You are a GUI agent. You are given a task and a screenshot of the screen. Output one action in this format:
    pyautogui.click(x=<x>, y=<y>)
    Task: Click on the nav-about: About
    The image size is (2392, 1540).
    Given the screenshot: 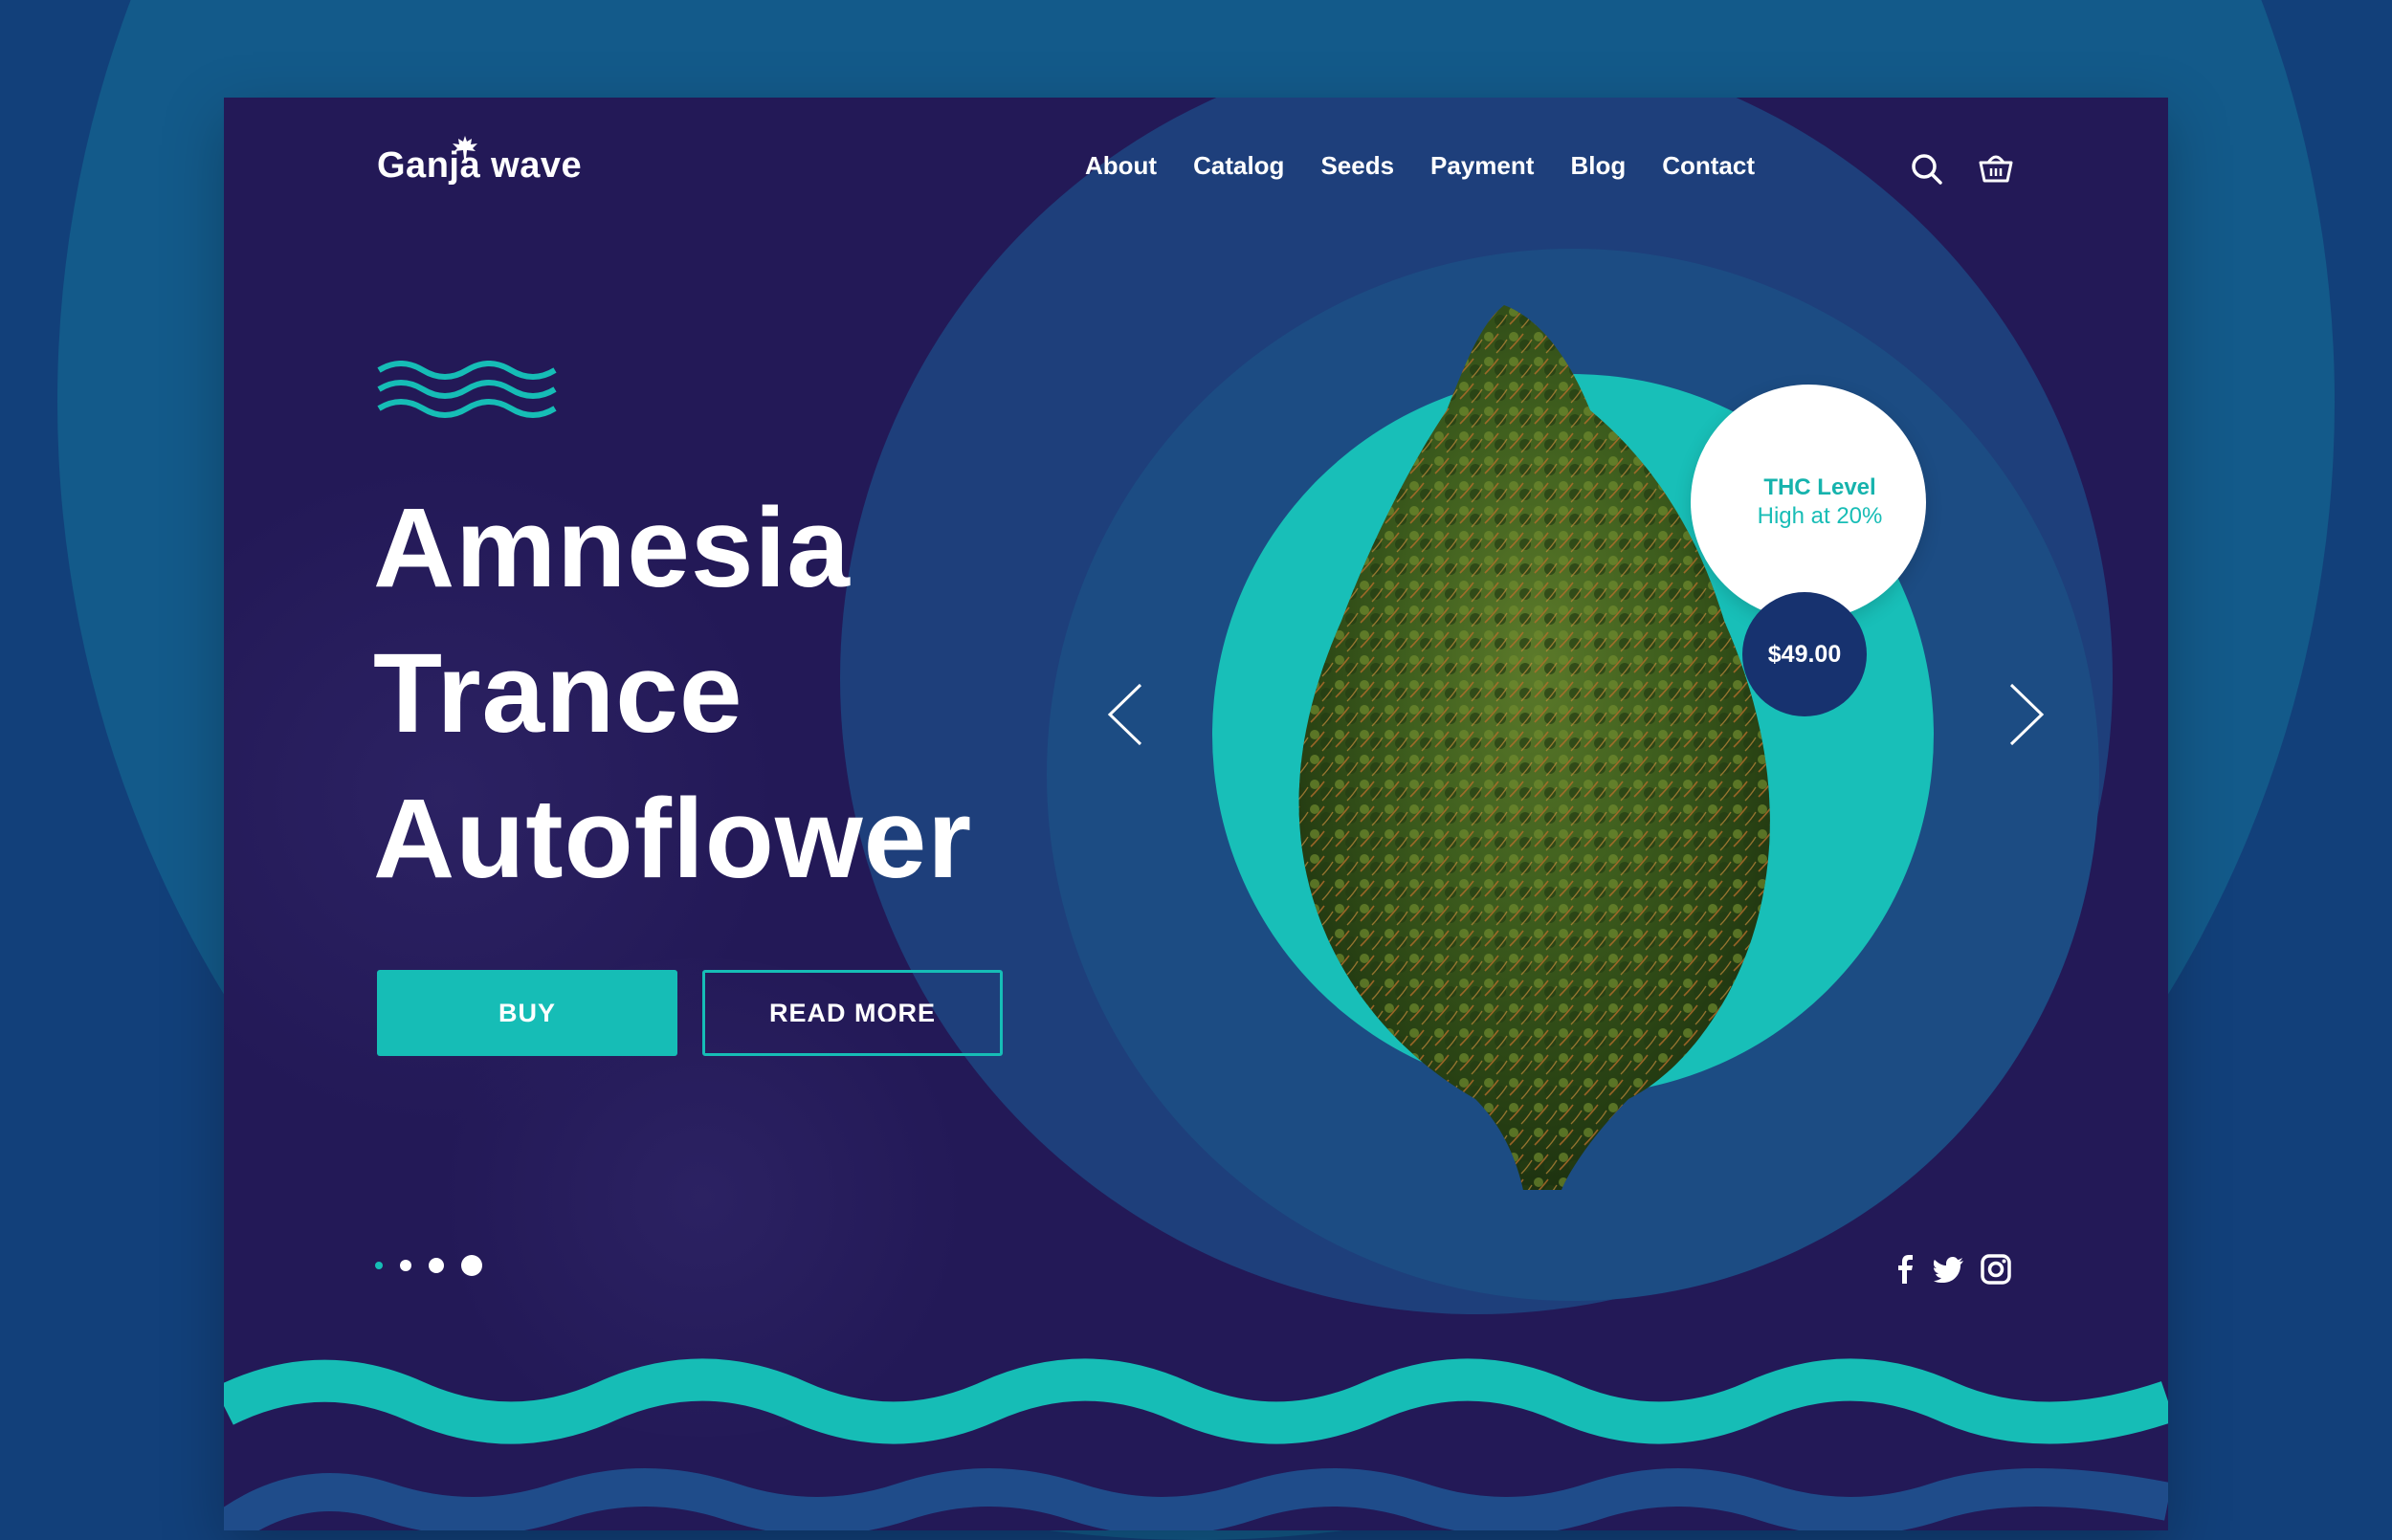 What is the action you would take?
    pyautogui.click(x=1121, y=166)
    